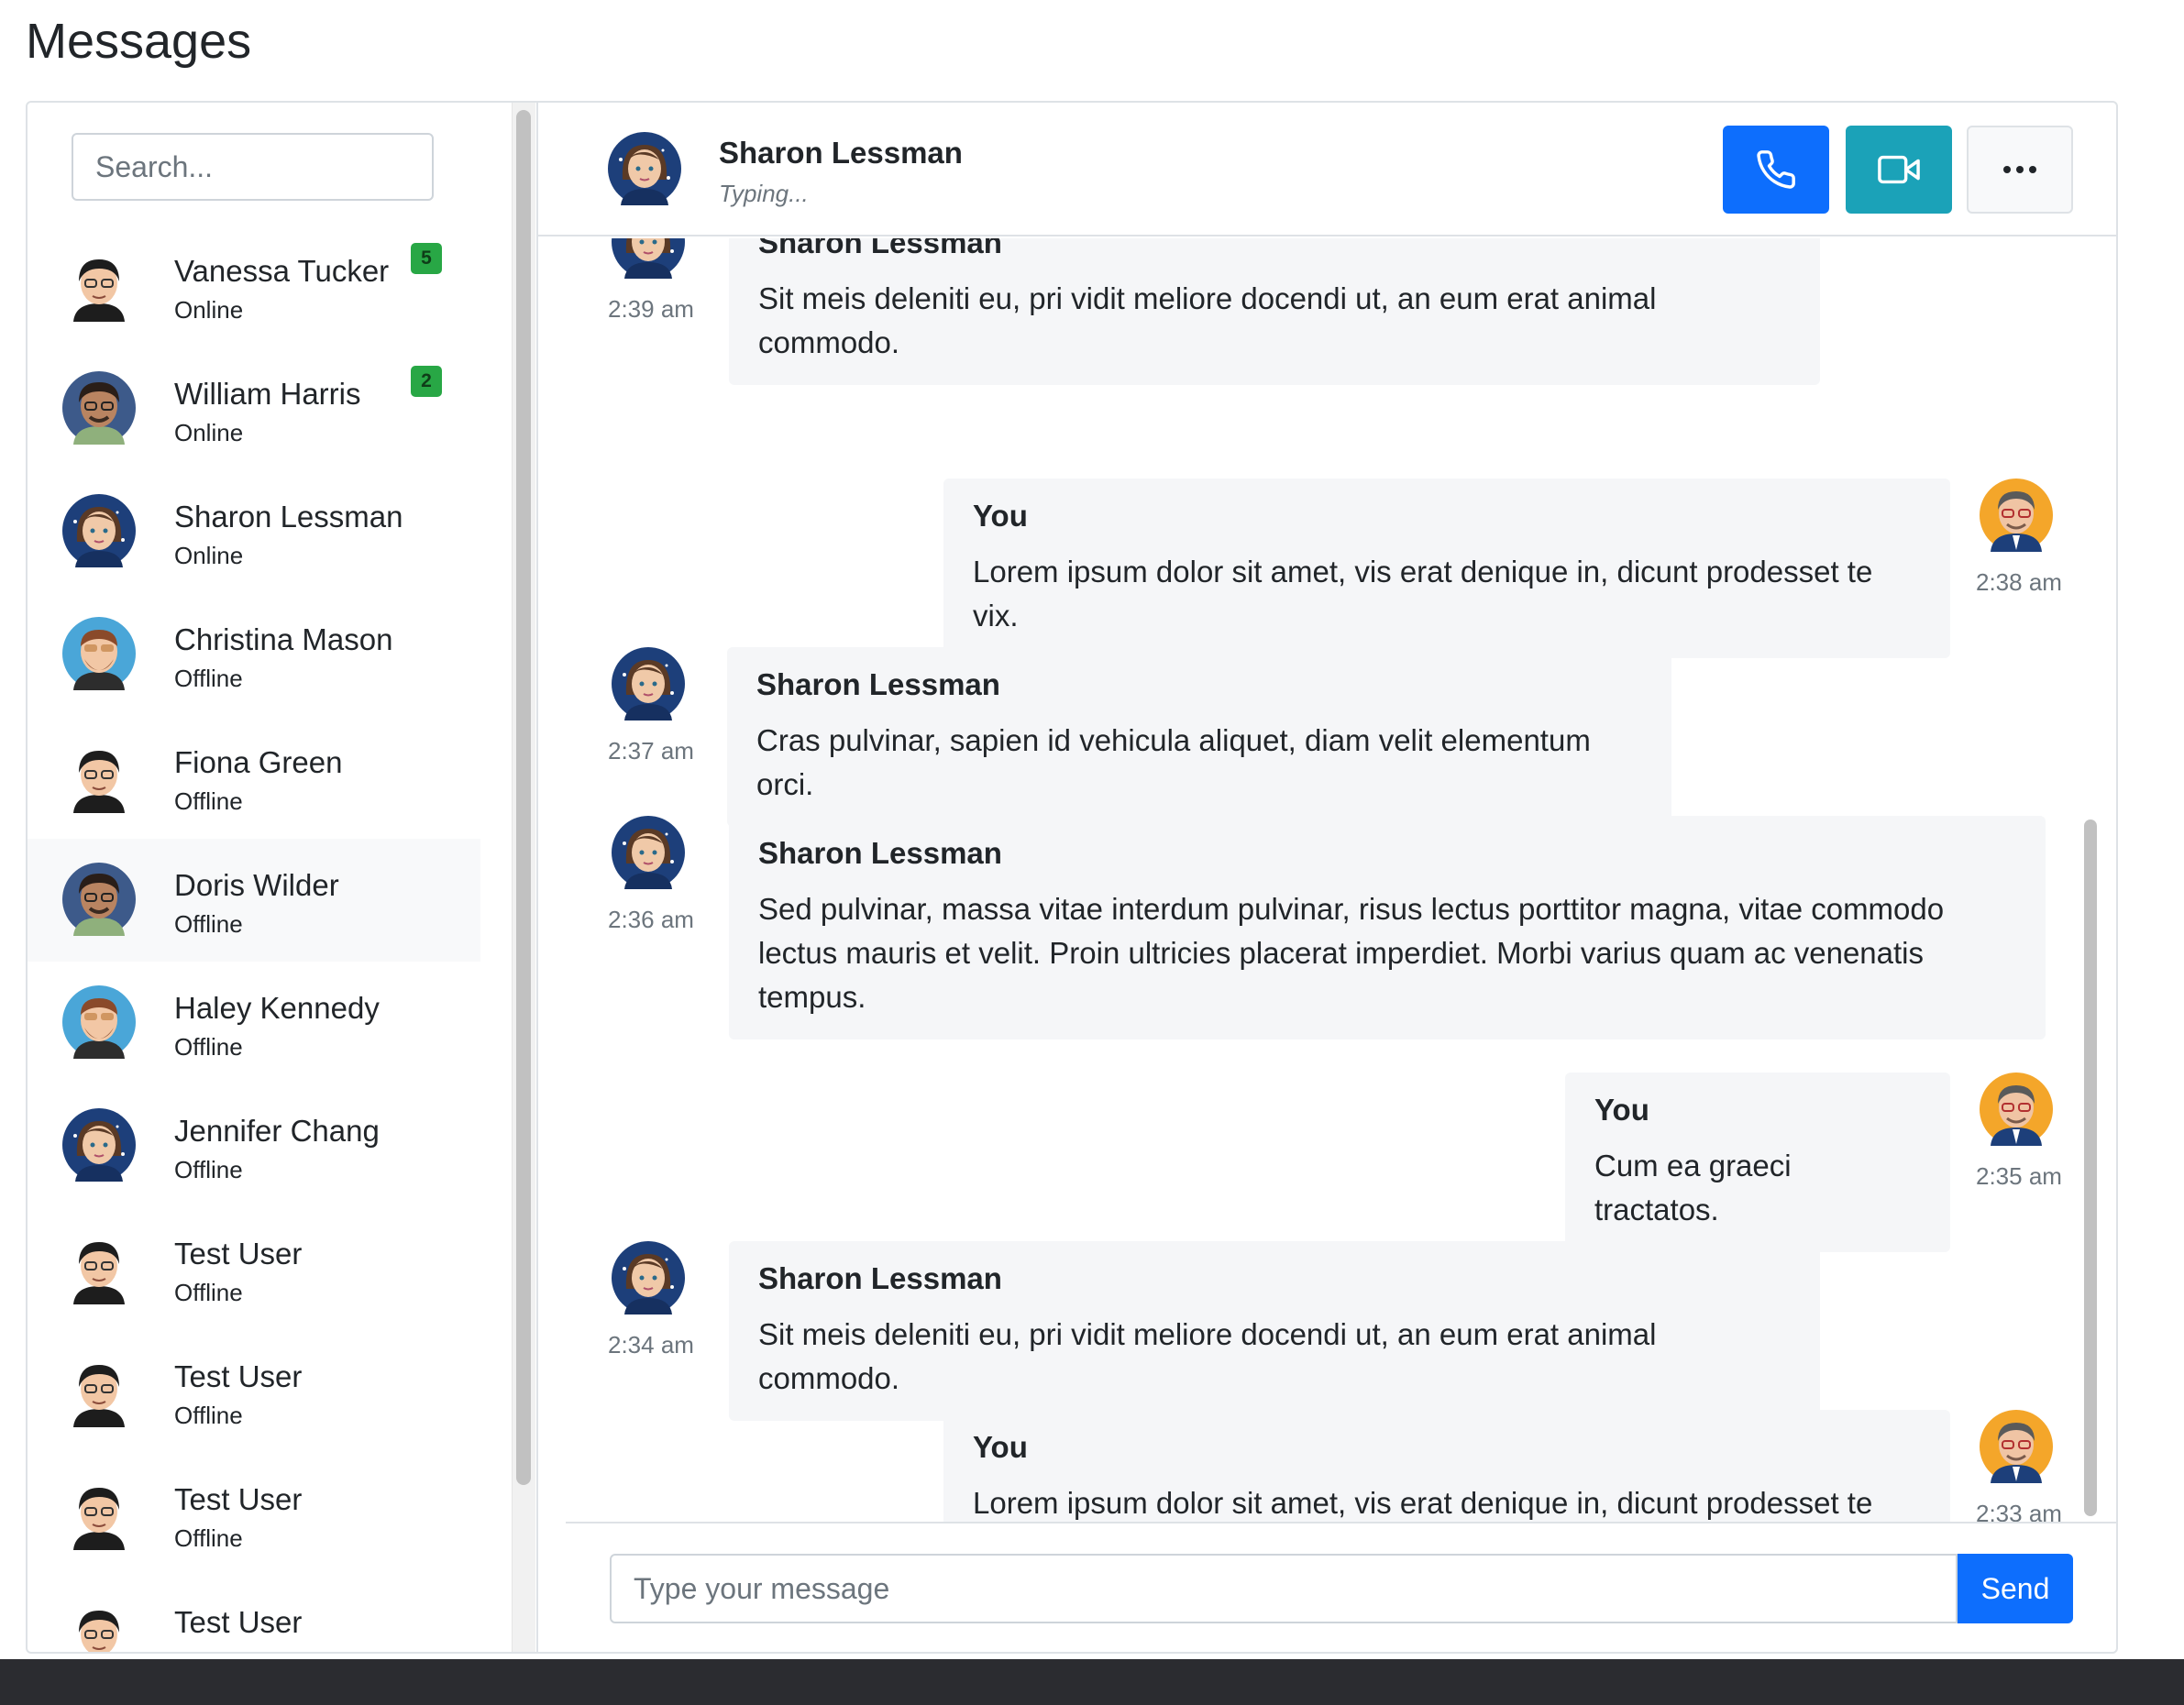 The width and height of the screenshot is (2184, 1705). Describe the element at coordinates (267, 394) in the screenshot. I see `contact-name: William Harris` at that location.